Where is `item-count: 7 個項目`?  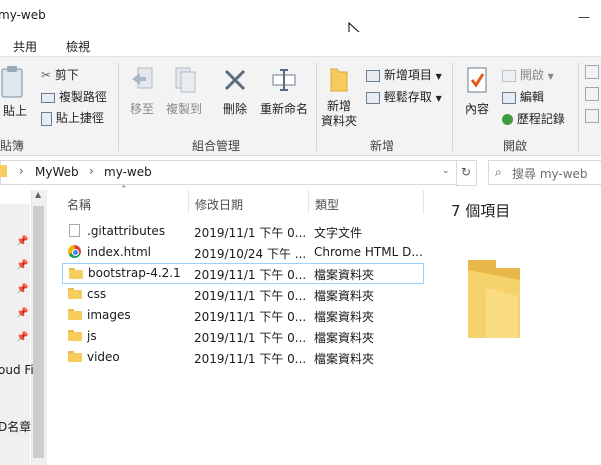 item-count: 7 個項目 is located at coordinates (481, 211).